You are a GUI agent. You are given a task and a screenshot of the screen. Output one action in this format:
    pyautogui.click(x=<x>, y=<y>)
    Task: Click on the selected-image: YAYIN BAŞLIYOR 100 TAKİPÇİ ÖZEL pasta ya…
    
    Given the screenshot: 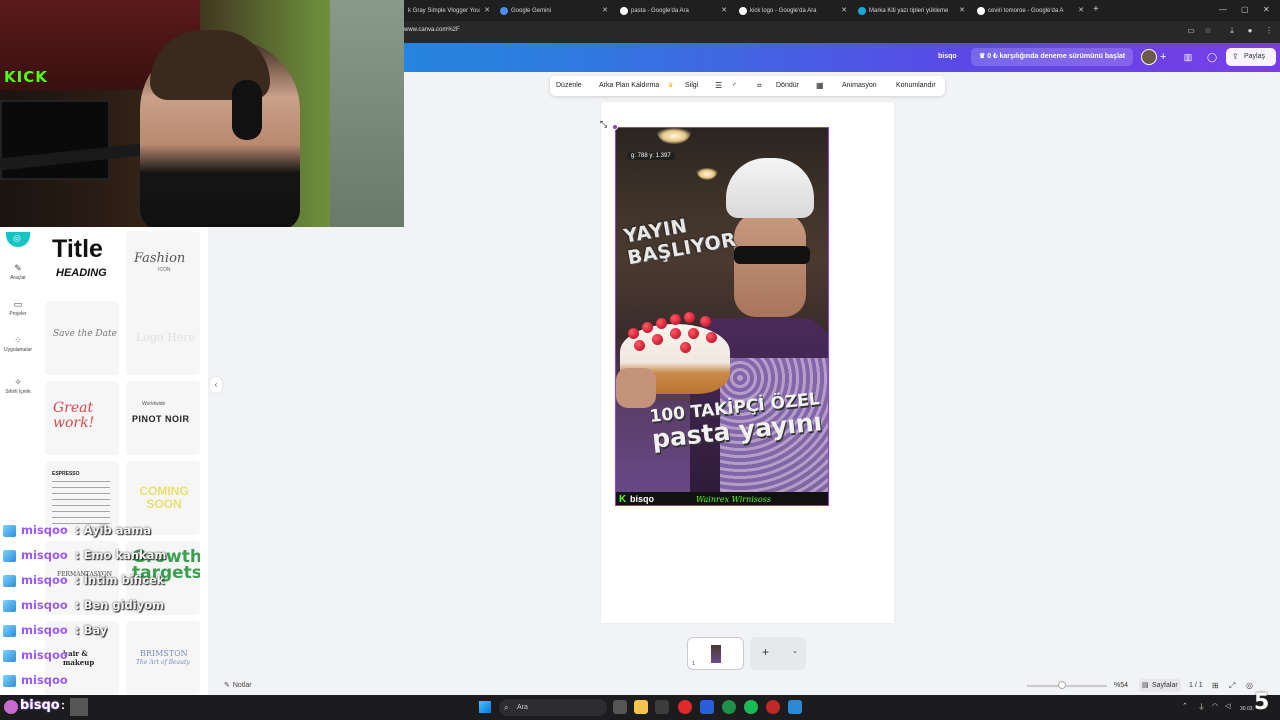 What is the action you would take?
    pyautogui.click(x=722, y=316)
    